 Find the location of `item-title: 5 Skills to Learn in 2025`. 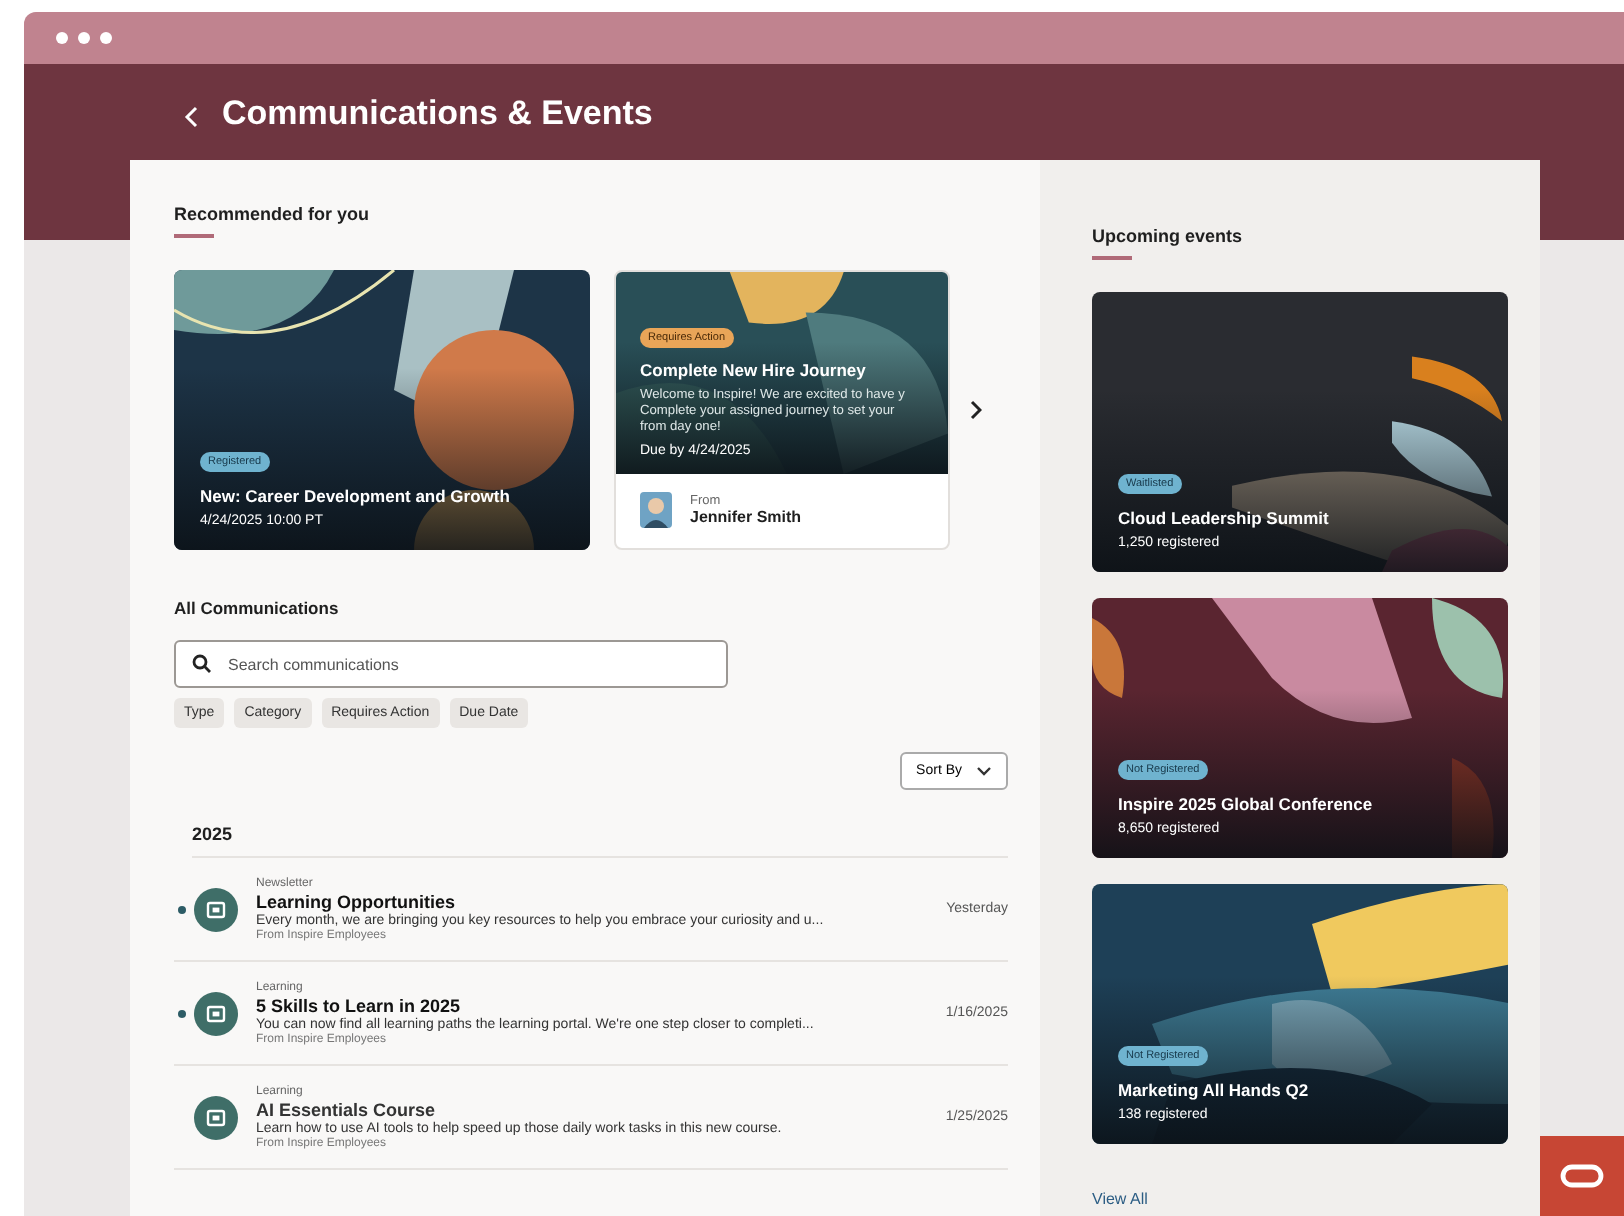

item-title: 5 Skills to Learn in 2025 is located at coordinates (359, 1005).